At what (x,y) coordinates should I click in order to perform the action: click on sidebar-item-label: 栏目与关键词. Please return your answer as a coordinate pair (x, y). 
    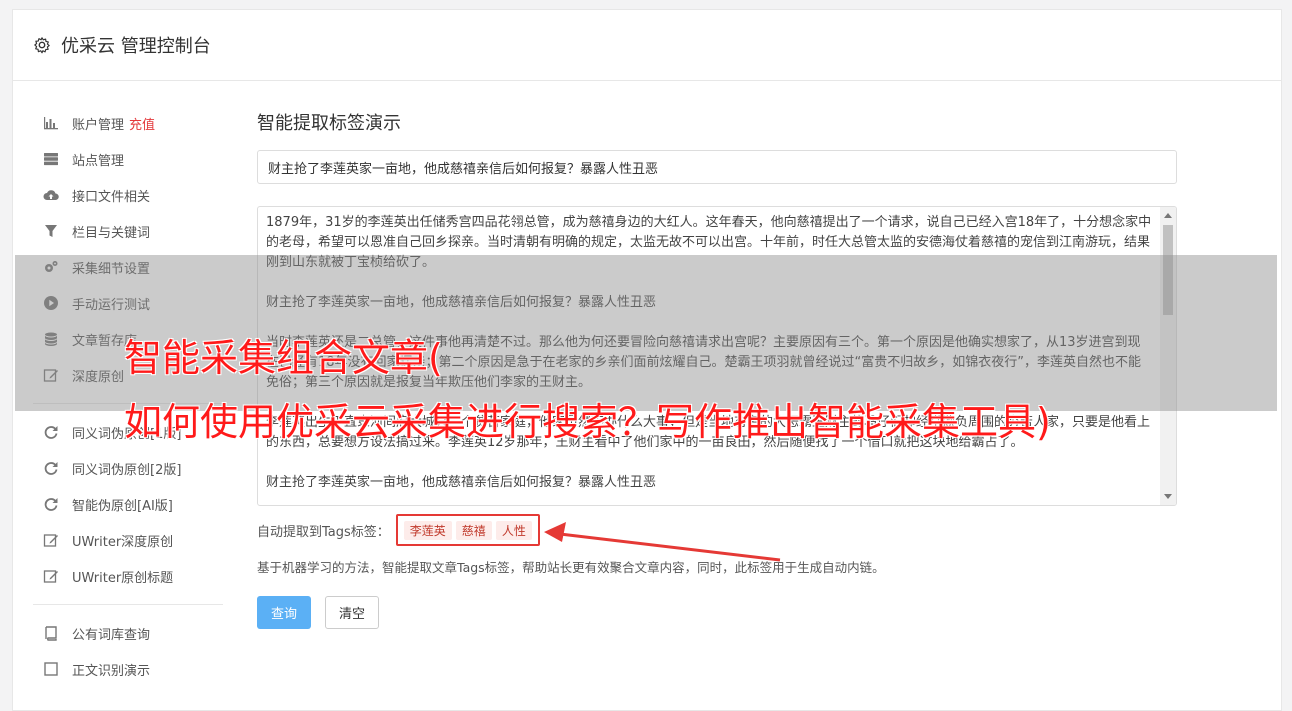
    Looking at the image, I should click on (111, 233).